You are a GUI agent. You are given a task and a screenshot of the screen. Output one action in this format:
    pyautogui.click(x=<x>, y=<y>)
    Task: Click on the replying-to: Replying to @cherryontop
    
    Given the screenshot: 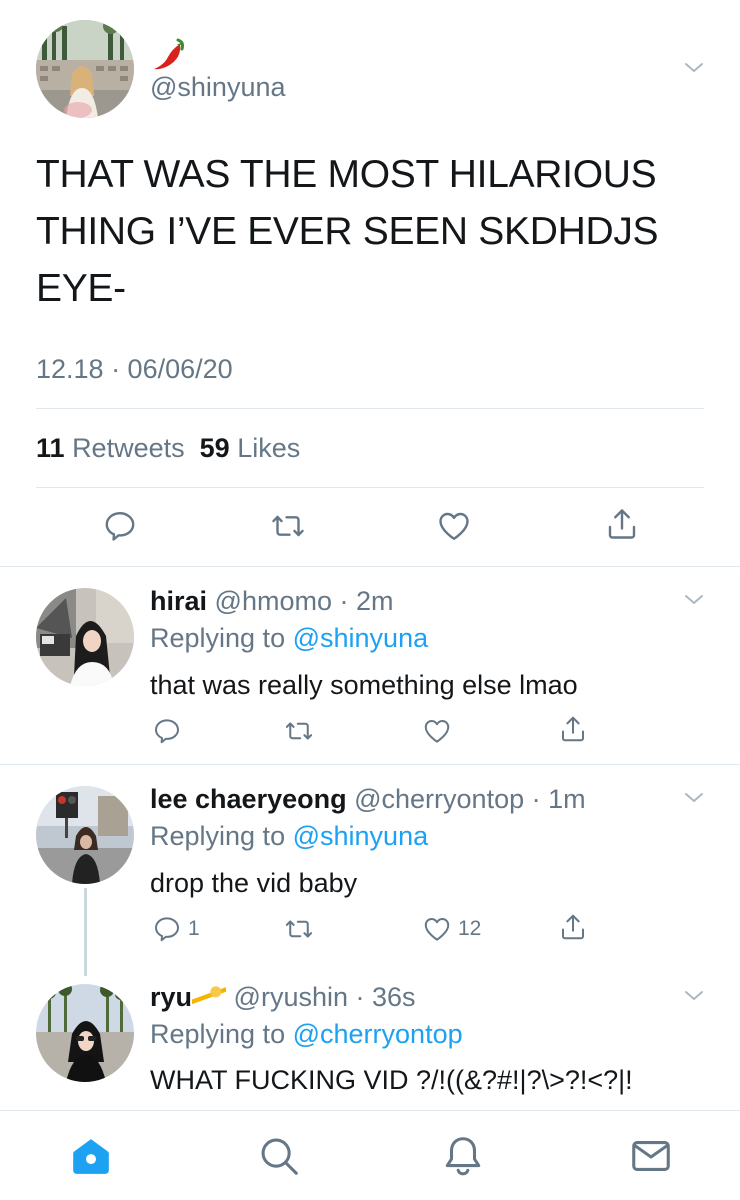 What is the action you would take?
    pyautogui.click(x=306, y=1034)
    